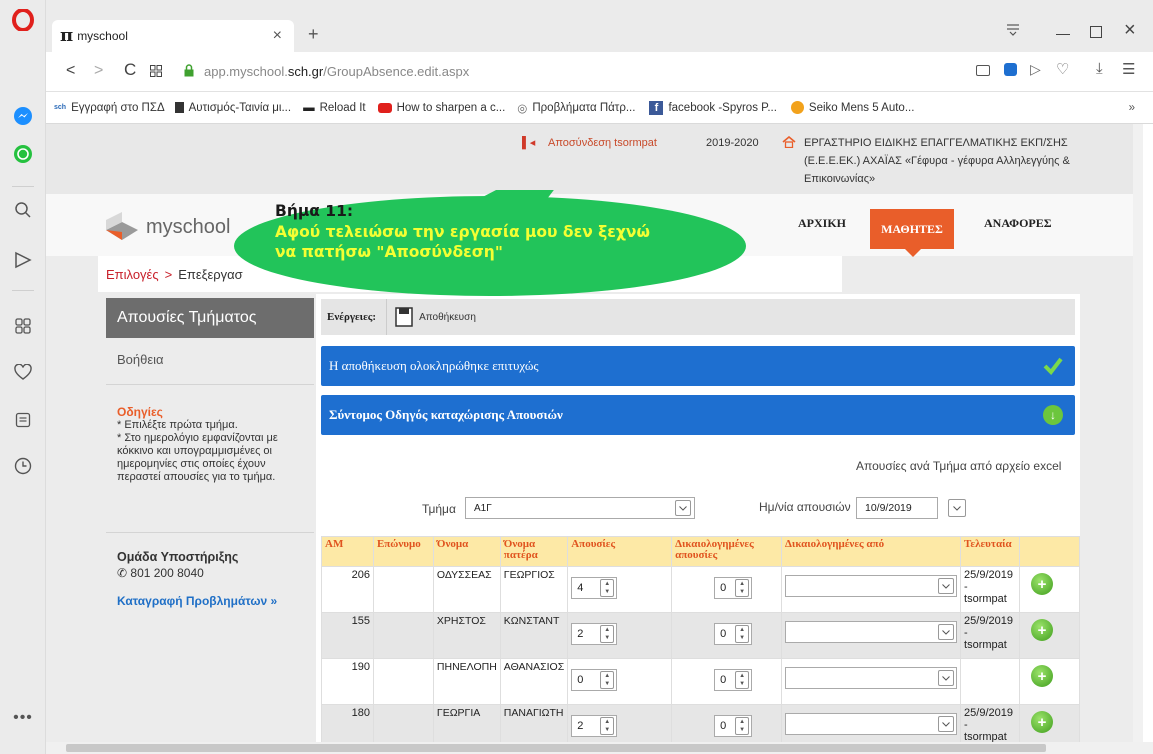 This screenshot has width=1153, height=754. Describe the element at coordinates (1062, 69) in the screenshot. I see `favorite-icon: ♡` at that location.